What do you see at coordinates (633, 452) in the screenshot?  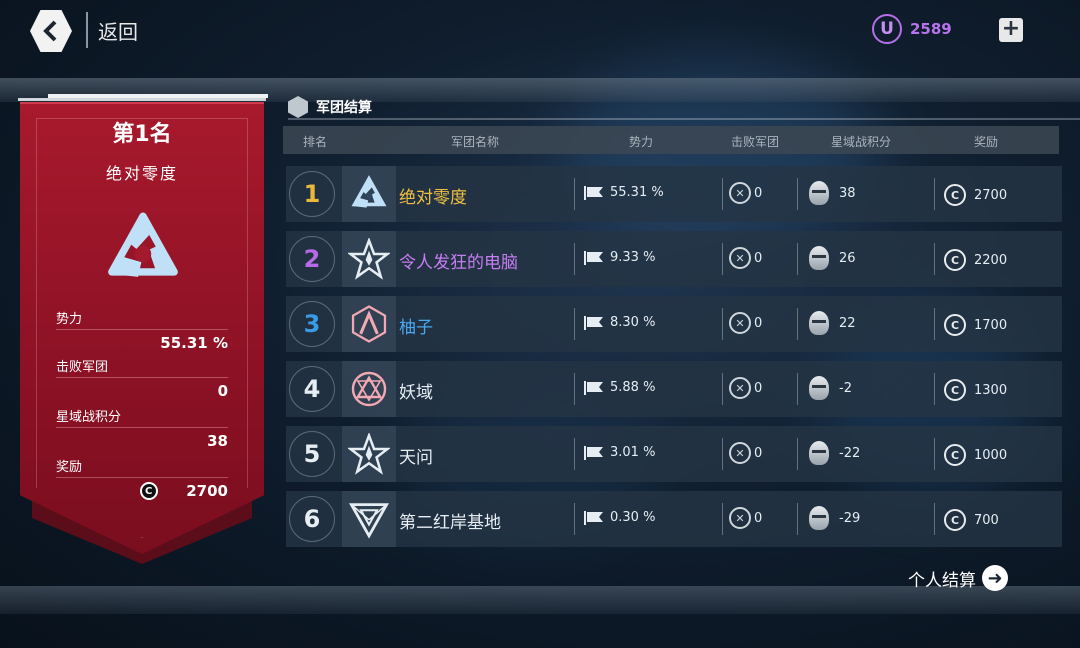 I see `power-value: 3.01 %` at bounding box center [633, 452].